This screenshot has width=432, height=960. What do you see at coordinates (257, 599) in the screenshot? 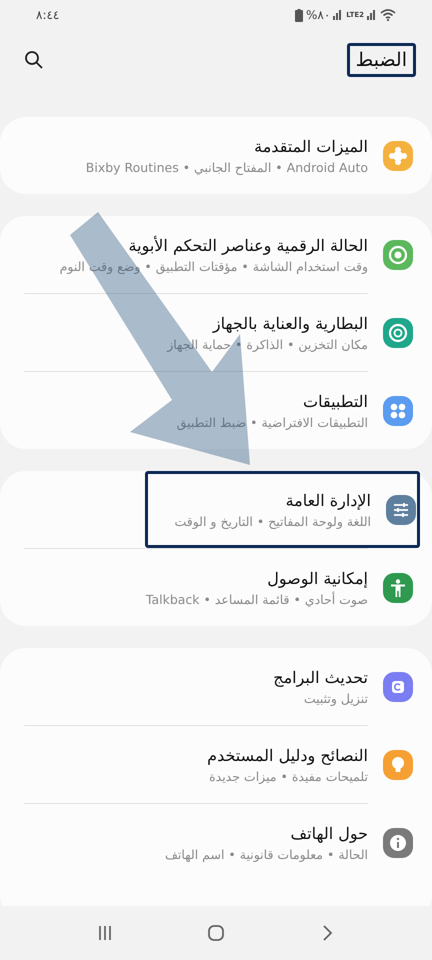
I see `item-subtitle: صوت أحادي • قائمة المساعد • Talkback` at bounding box center [257, 599].